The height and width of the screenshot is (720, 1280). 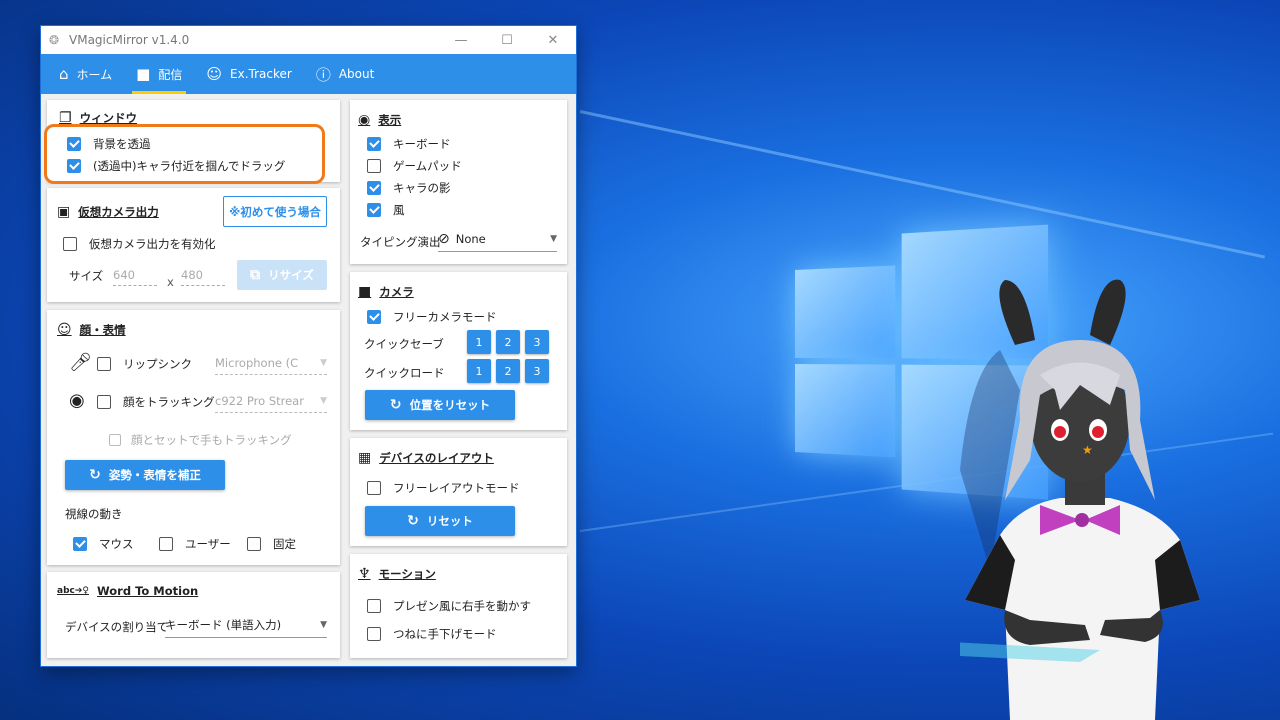 What do you see at coordinates (144, 364) in the screenshot?
I see `lipsync-checkbox: リップシンク` at bounding box center [144, 364].